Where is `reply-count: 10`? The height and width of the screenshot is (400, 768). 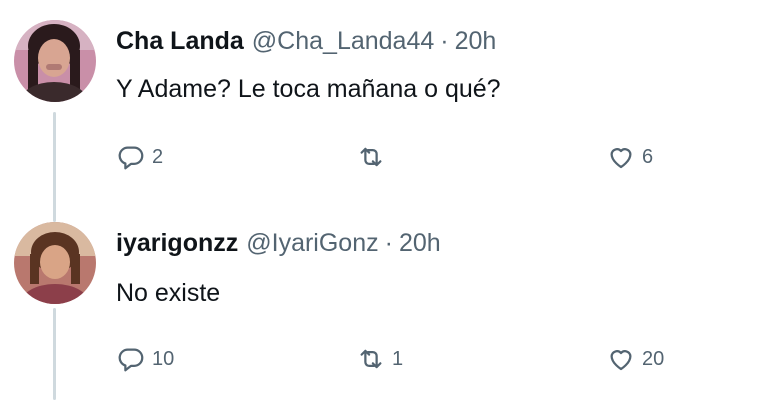
reply-count: 10 is located at coordinates (163, 358).